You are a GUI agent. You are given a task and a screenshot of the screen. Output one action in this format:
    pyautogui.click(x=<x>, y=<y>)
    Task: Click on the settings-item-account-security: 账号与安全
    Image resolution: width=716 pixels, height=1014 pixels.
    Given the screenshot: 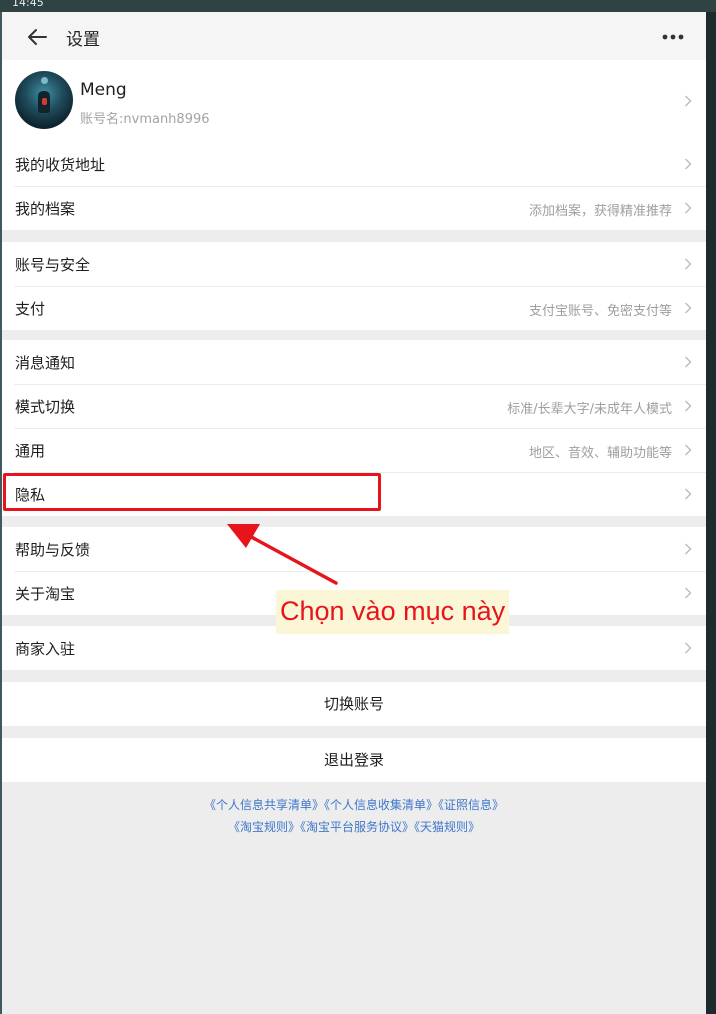 What is the action you would take?
    pyautogui.click(x=354, y=264)
    